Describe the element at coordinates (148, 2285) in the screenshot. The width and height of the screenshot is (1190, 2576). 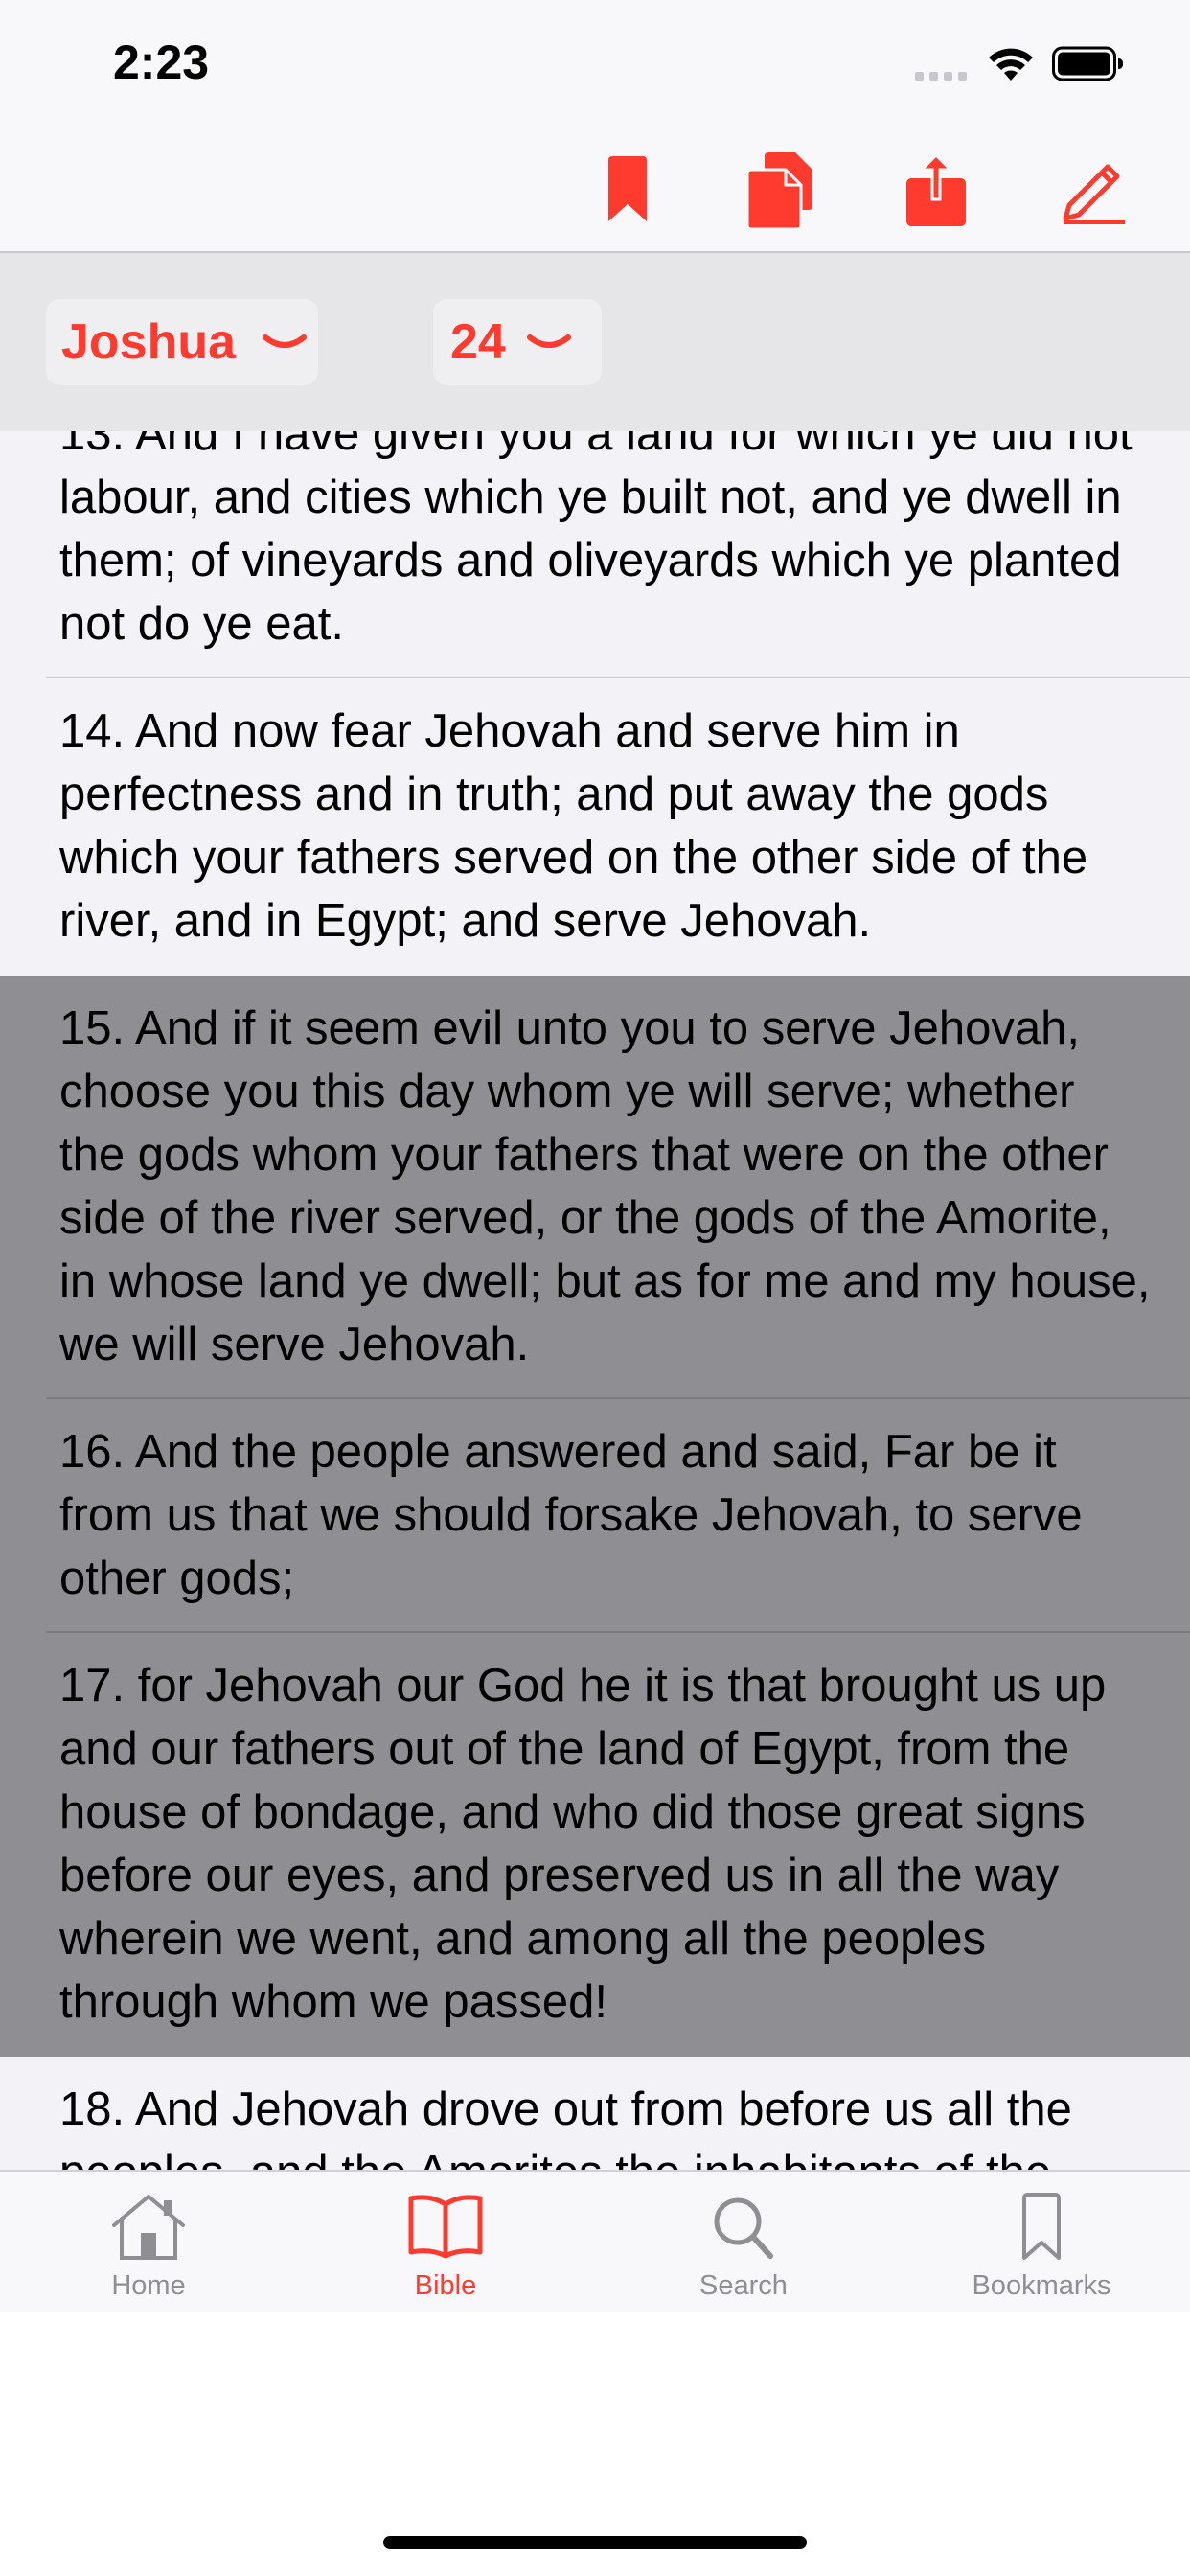
I see `tab-label: Home` at that location.